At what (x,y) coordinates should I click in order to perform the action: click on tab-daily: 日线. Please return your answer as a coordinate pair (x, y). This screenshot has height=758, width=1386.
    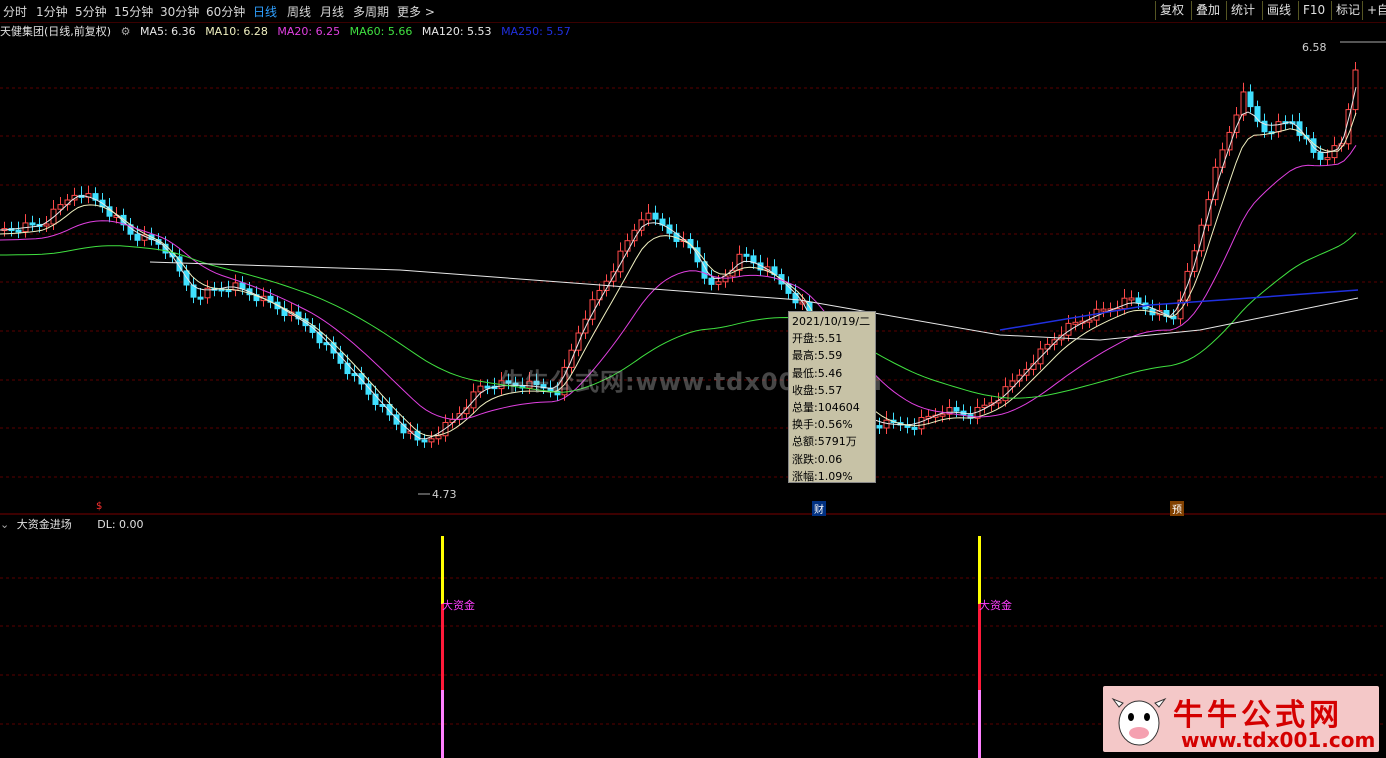
    Looking at the image, I should click on (265, 11).